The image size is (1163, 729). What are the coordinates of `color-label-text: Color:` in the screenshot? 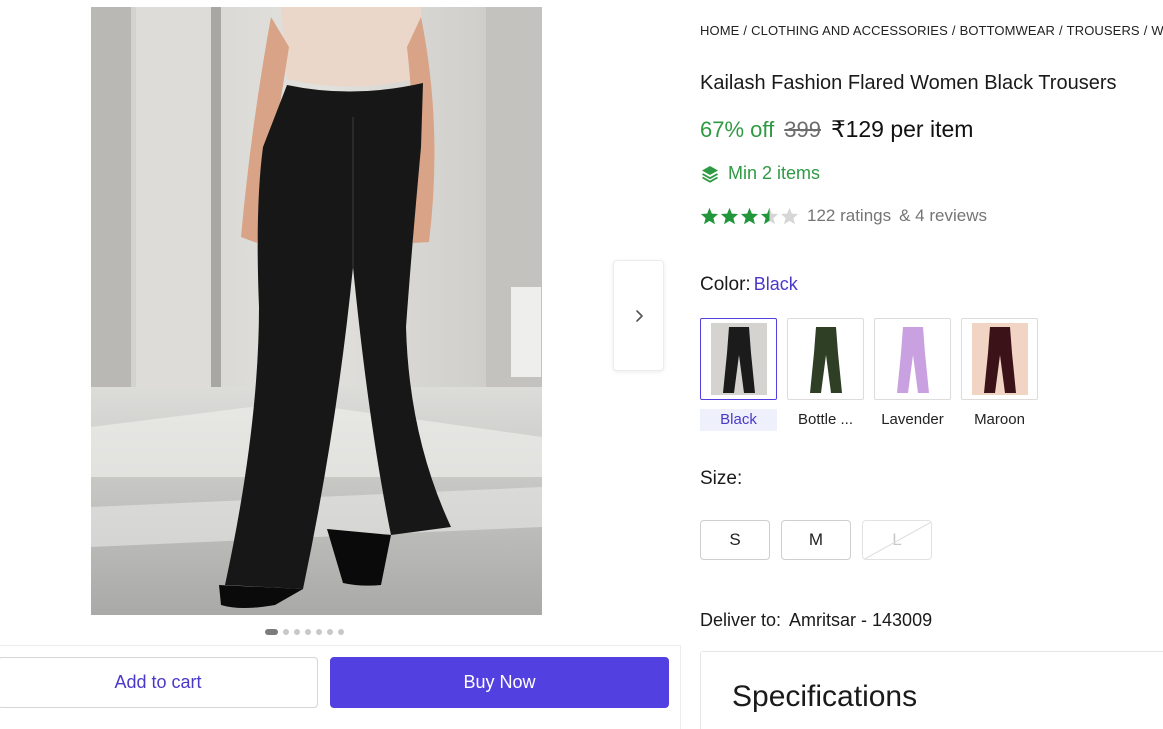 It's located at (725, 284).